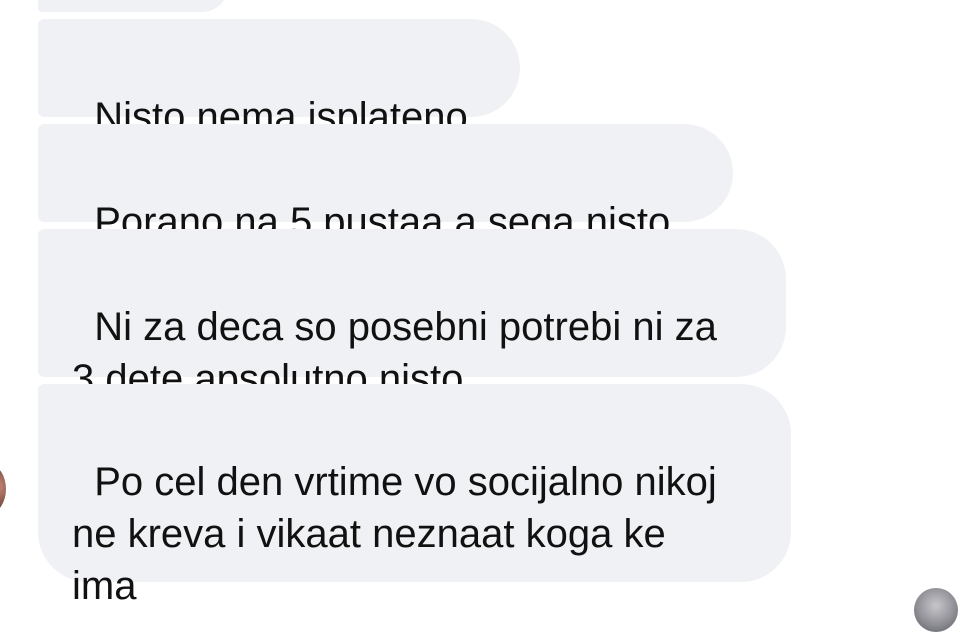  What do you see at coordinates (936, 610) in the screenshot?
I see `read-receipt-avatar` at bounding box center [936, 610].